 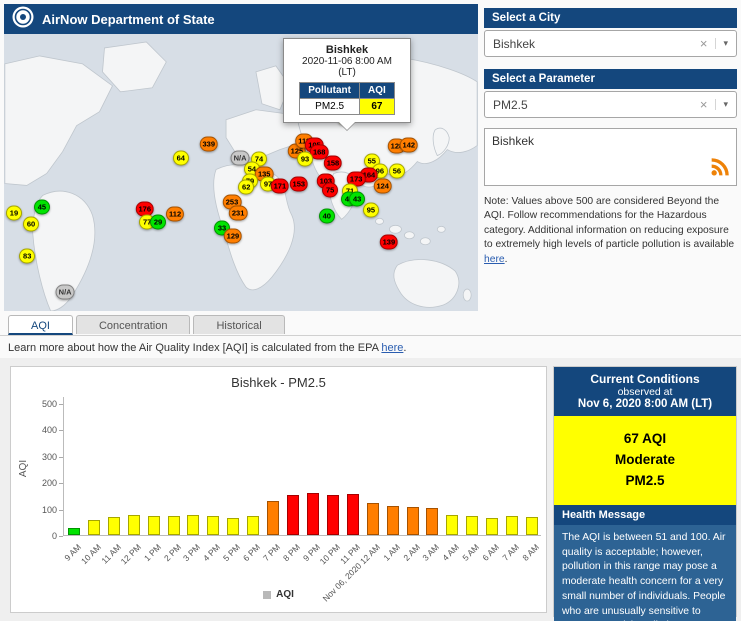 I want to click on select-city-header: Select a City, so click(x=610, y=18).